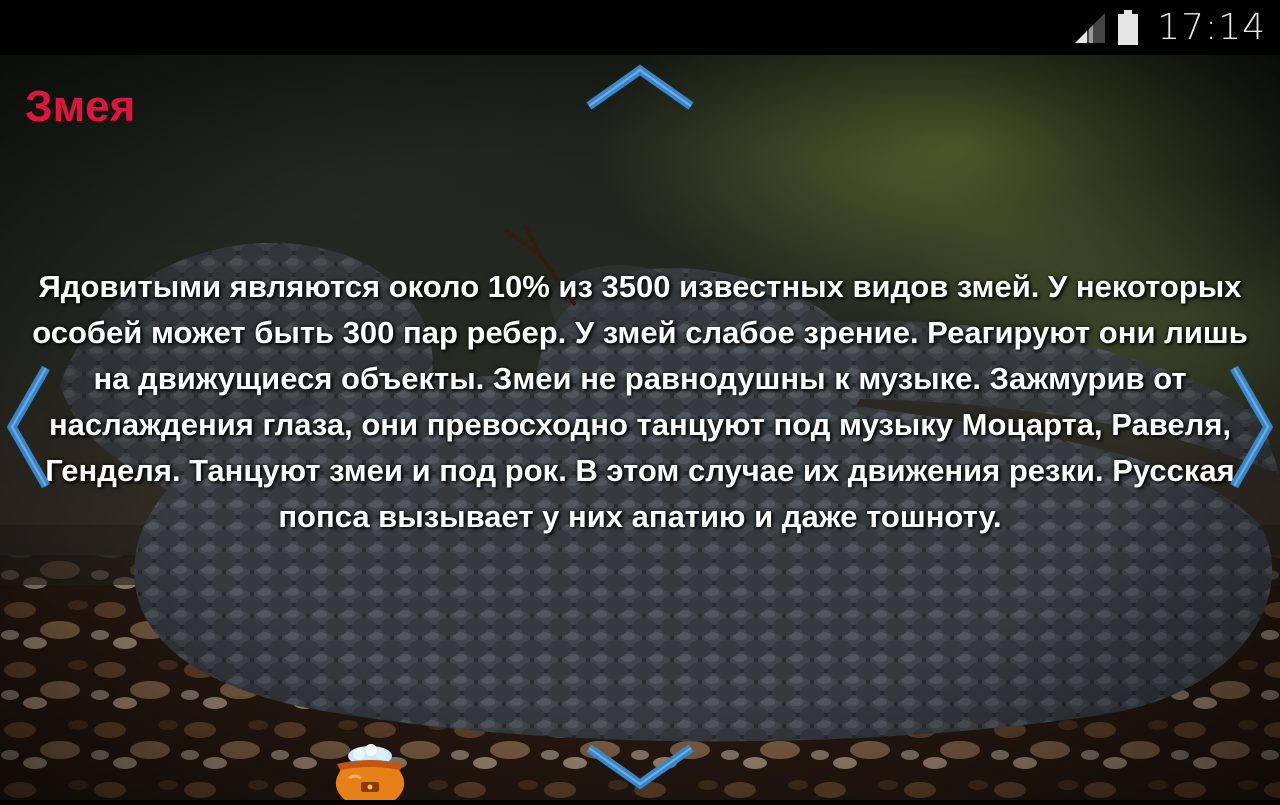  What do you see at coordinates (640, 27) in the screenshot?
I see `status-bar: 17:14` at bounding box center [640, 27].